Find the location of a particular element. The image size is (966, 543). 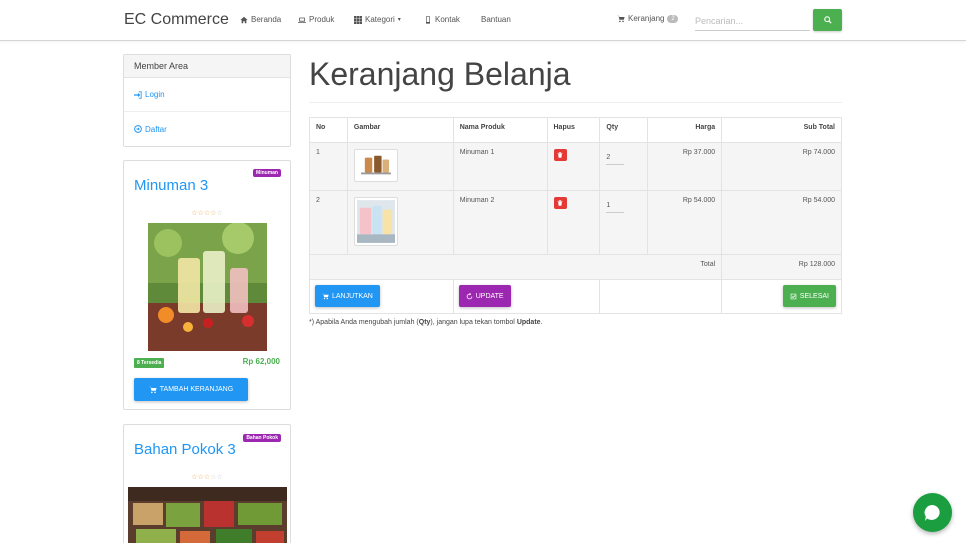

search-icon is located at coordinates (827, 20).